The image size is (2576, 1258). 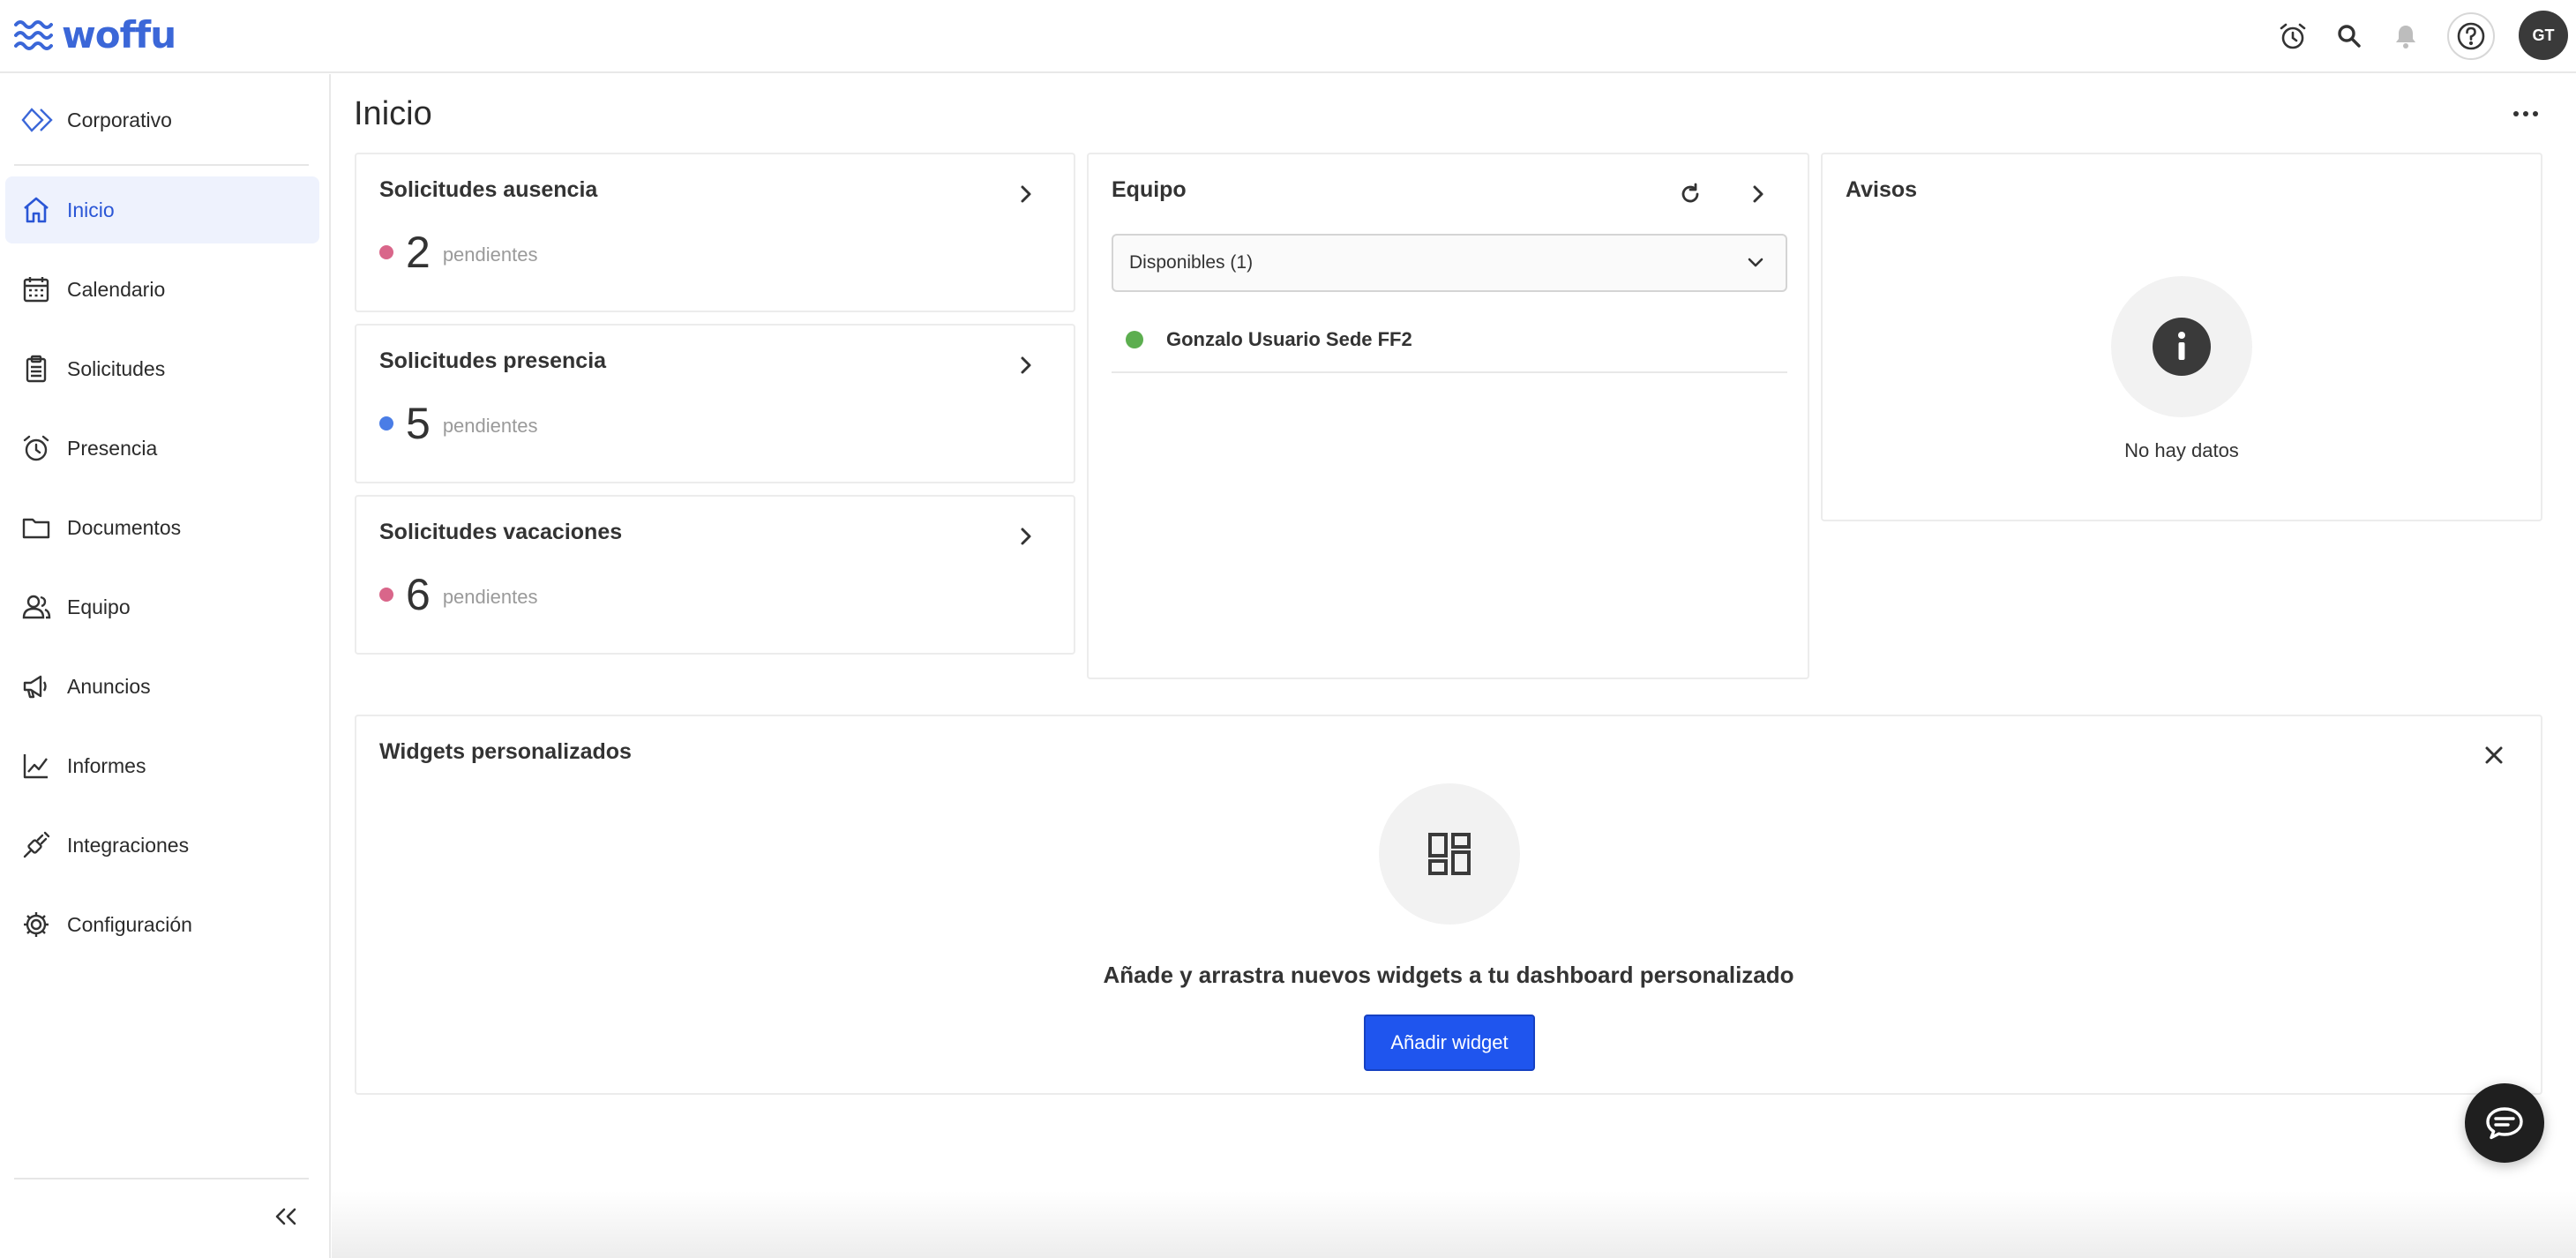 What do you see at coordinates (113, 448) in the screenshot?
I see `sidebar-item-label: Presencia` at bounding box center [113, 448].